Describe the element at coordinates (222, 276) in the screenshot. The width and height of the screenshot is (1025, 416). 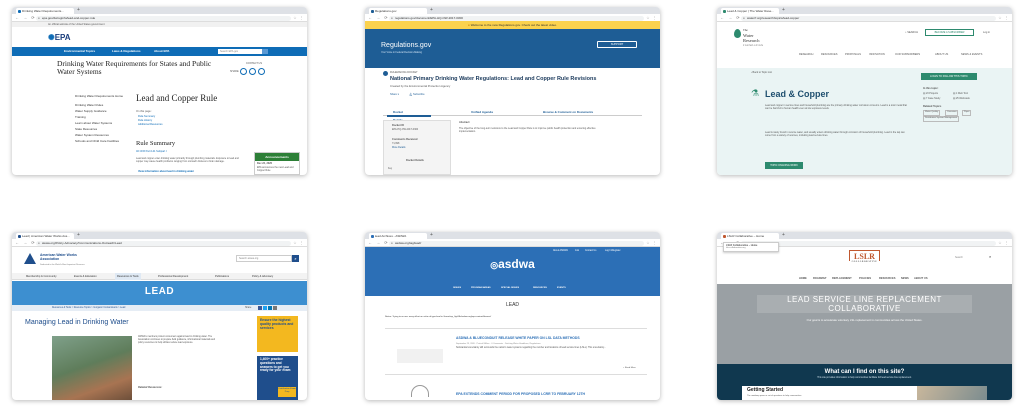
I see `nav-publications: Publications` at that location.